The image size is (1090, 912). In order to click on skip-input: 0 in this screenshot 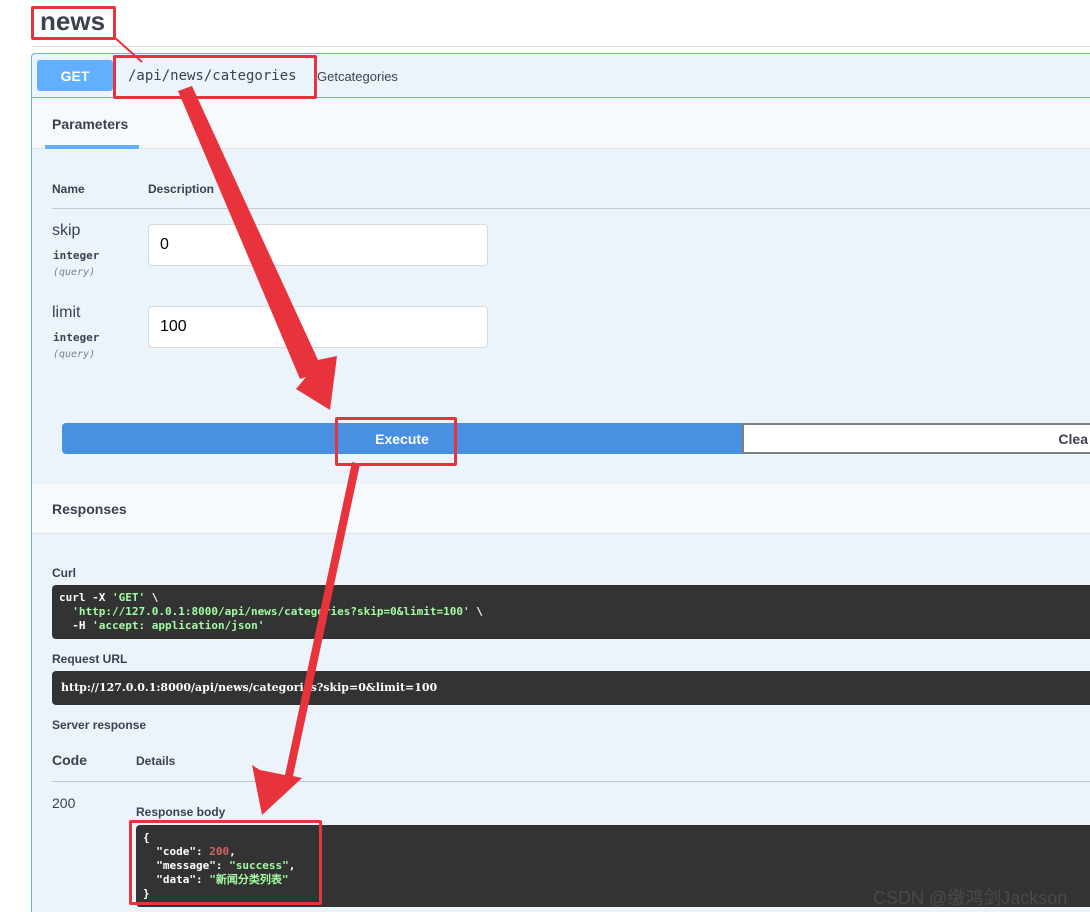, I will do `click(318, 245)`.